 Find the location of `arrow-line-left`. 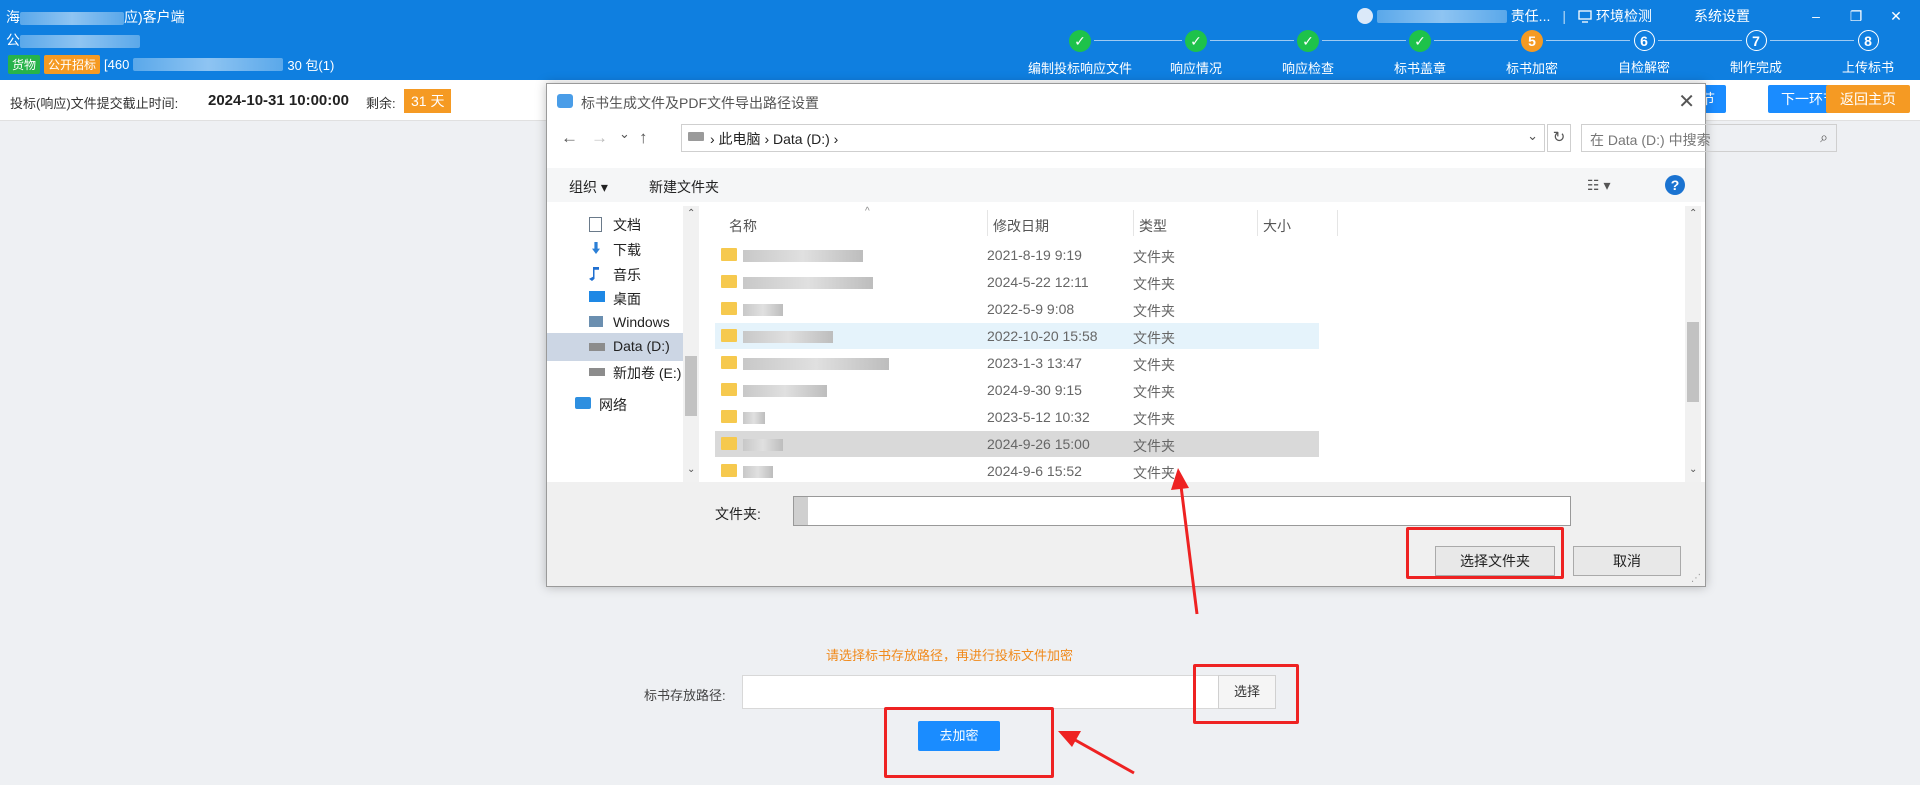

arrow-line-left is located at coordinates (1101, 754).